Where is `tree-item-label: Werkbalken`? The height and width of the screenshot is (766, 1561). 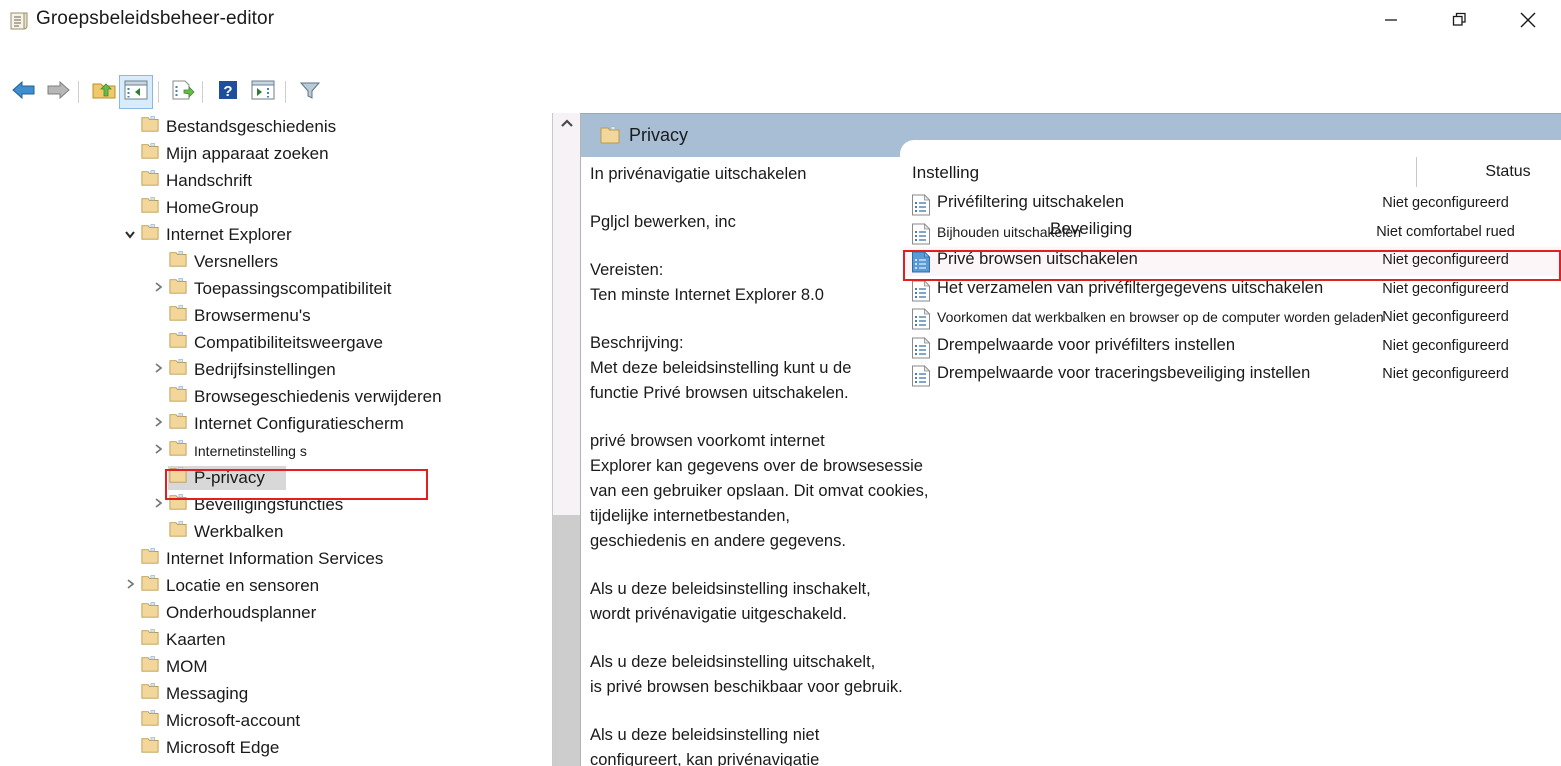
tree-item-label: Werkbalken is located at coordinates (239, 531).